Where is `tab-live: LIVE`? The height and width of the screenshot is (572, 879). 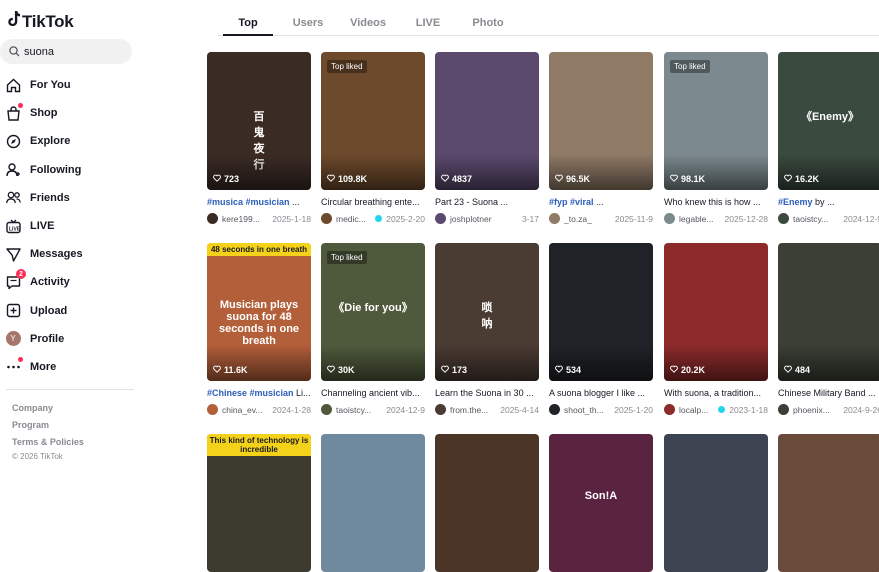 tab-live: LIVE is located at coordinates (428, 23).